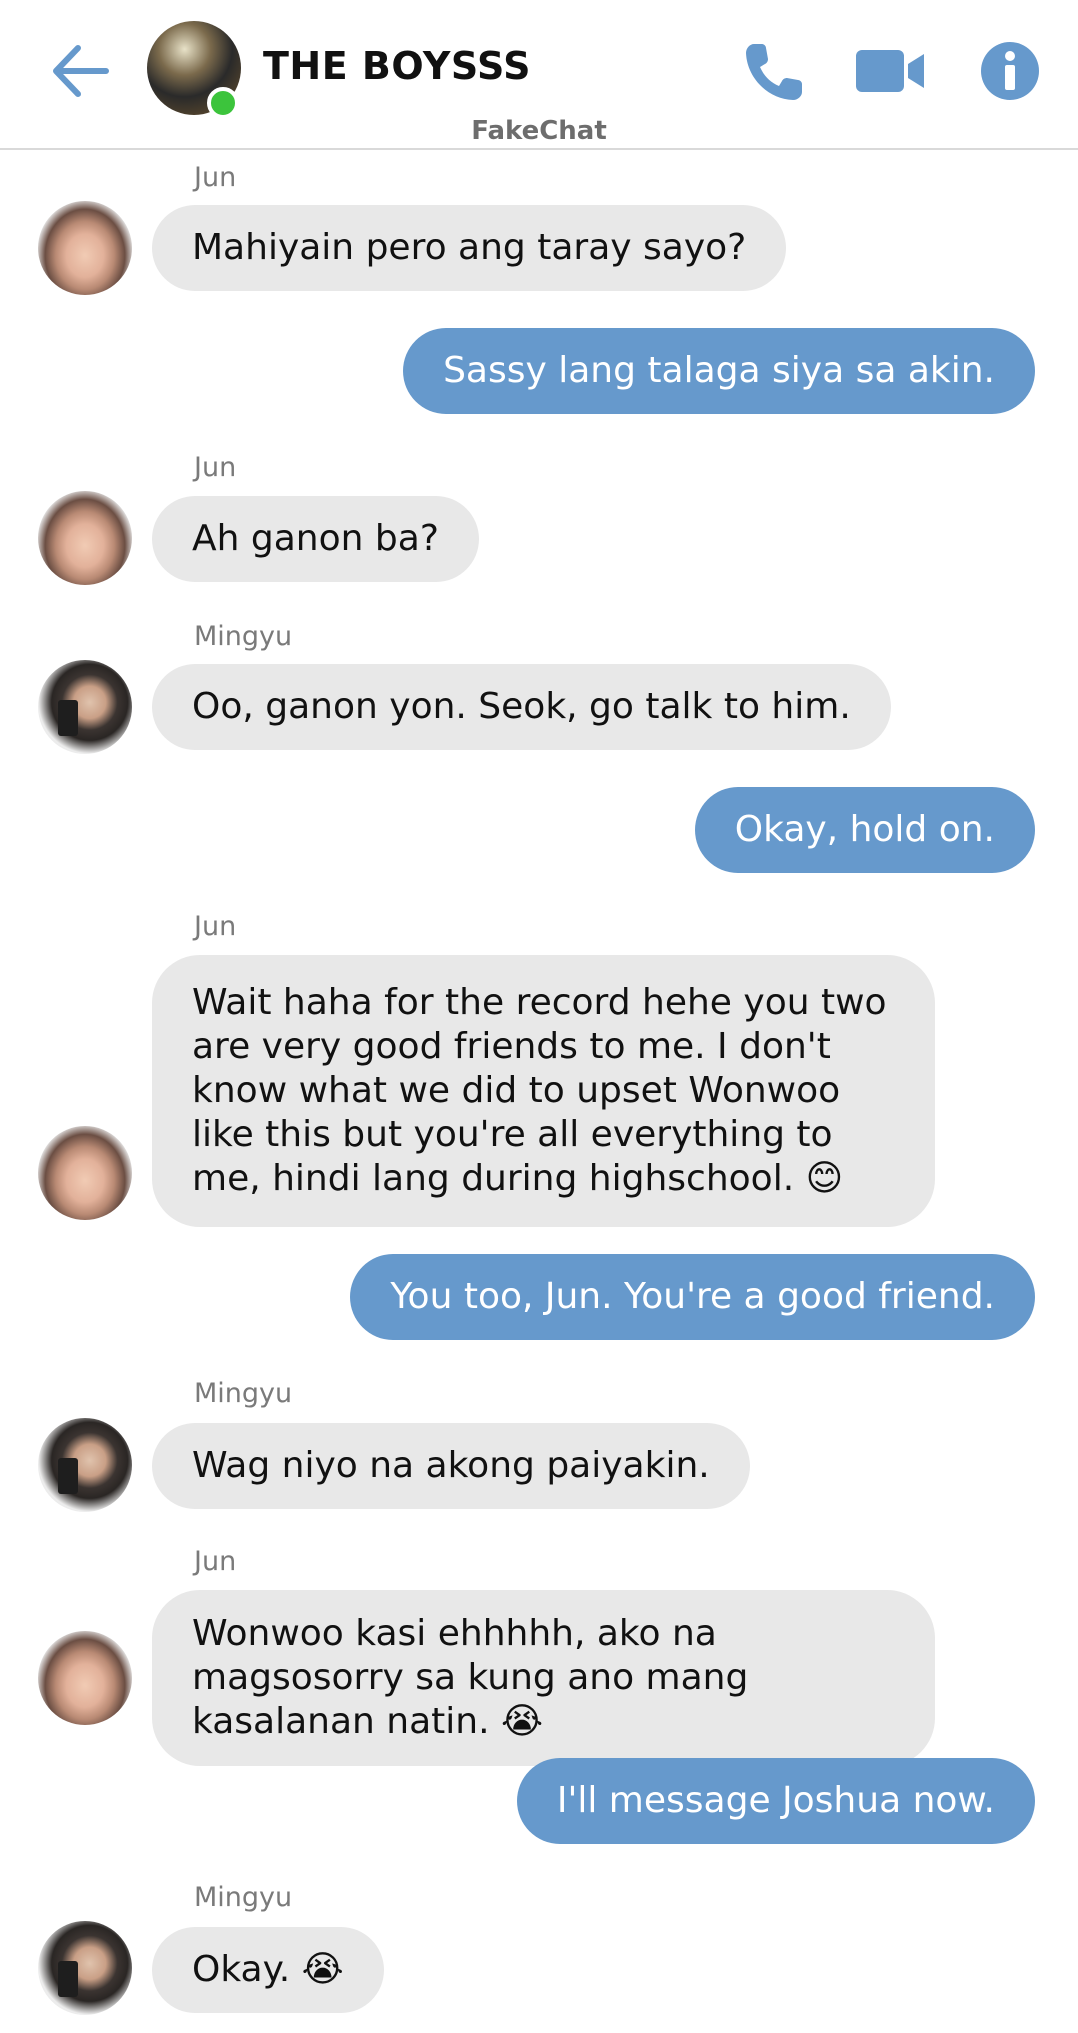 The image size is (1078, 2033). I want to click on phone-icon, so click(774, 72).